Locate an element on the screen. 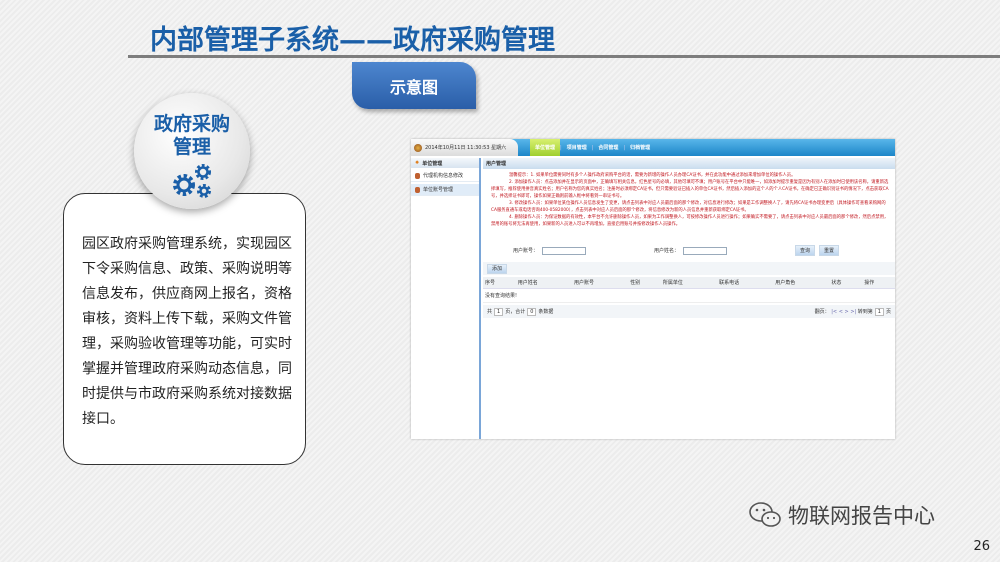 The image size is (1000, 562). sidebar-item-agency-info: 代理机构信息修改 is located at coordinates (445, 176).